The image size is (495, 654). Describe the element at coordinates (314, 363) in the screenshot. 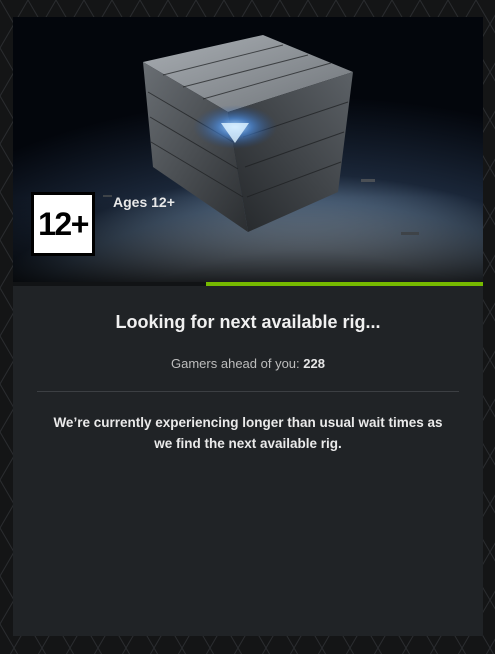

I see `queue-position-count: 228` at that location.